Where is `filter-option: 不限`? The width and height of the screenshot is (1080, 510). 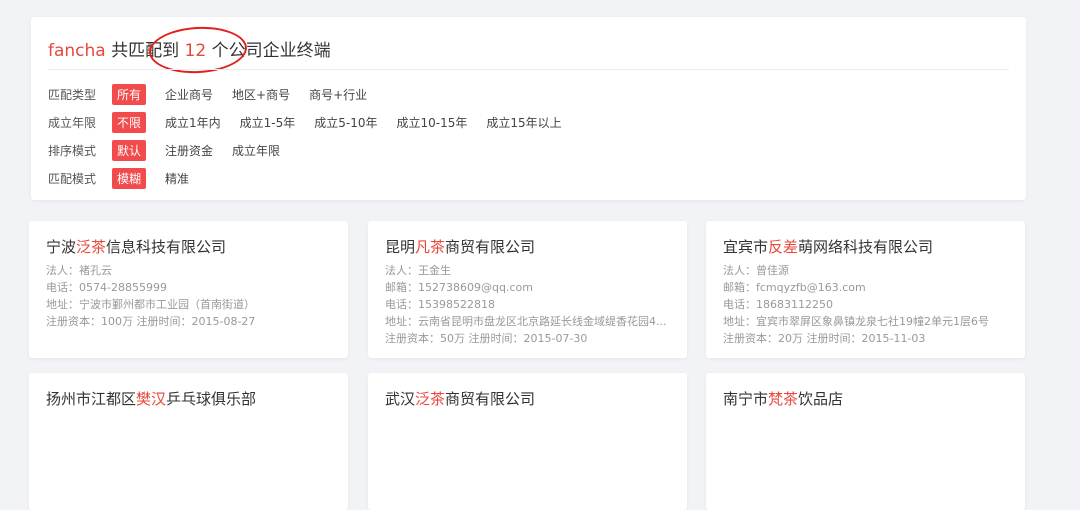 filter-option: 不限 is located at coordinates (129, 122).